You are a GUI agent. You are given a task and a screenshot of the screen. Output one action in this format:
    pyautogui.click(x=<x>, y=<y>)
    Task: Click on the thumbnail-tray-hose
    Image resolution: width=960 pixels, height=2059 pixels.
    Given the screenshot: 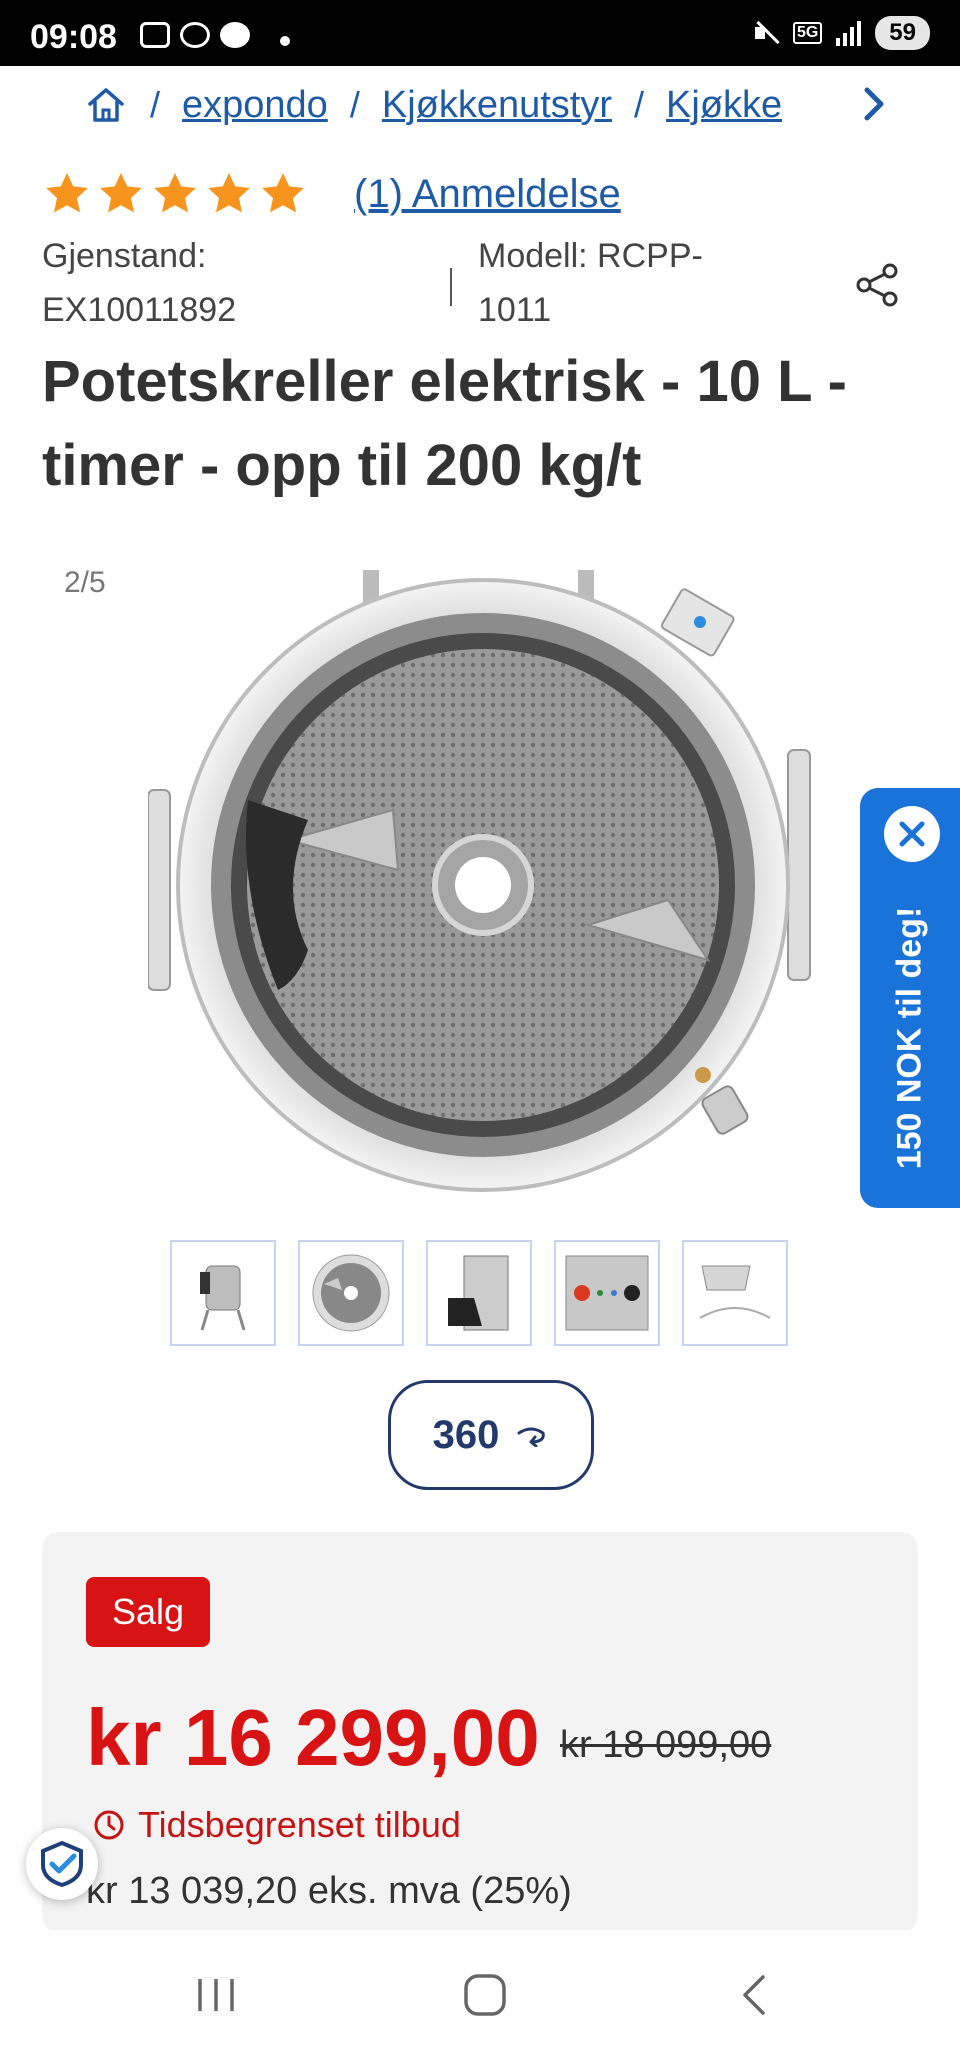 What is the action you would take?
    pyautogui.click(x=735, y=1293)
    